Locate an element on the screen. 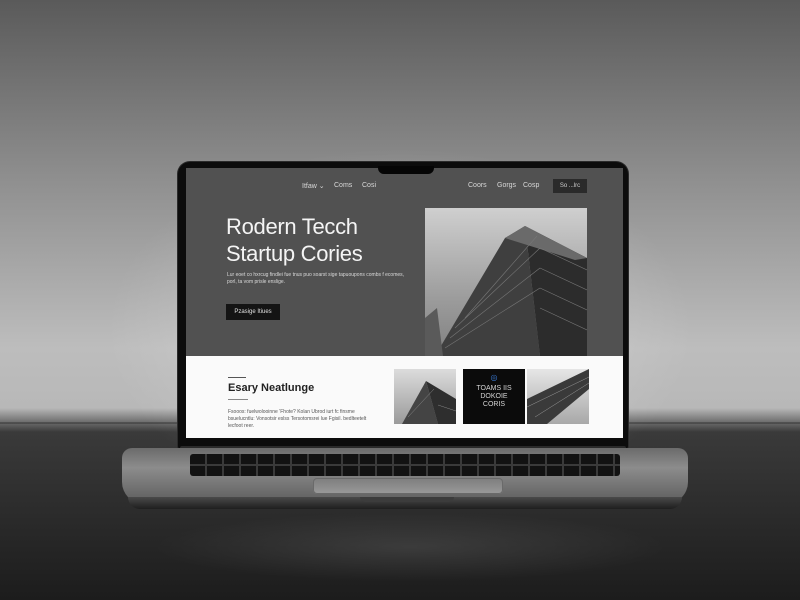  hero-building-image is located at coordinates (506, 282).